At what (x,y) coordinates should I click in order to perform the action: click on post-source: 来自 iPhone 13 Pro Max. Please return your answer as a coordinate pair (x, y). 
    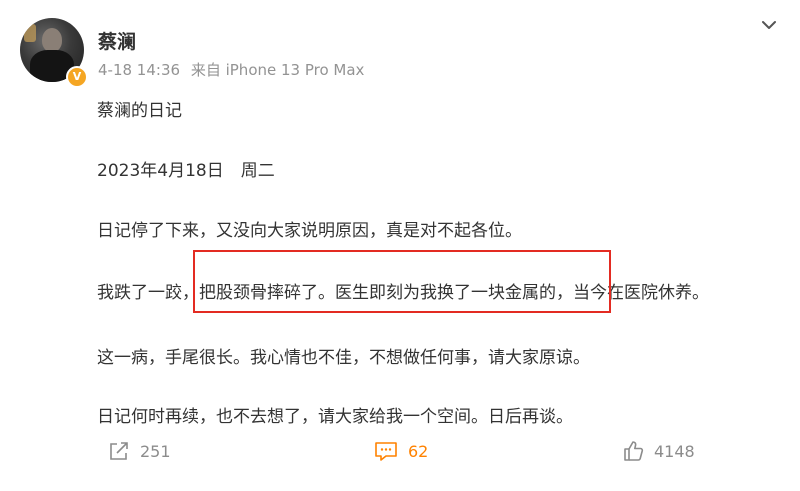
    Looking at the image, I should click on (277, 70).